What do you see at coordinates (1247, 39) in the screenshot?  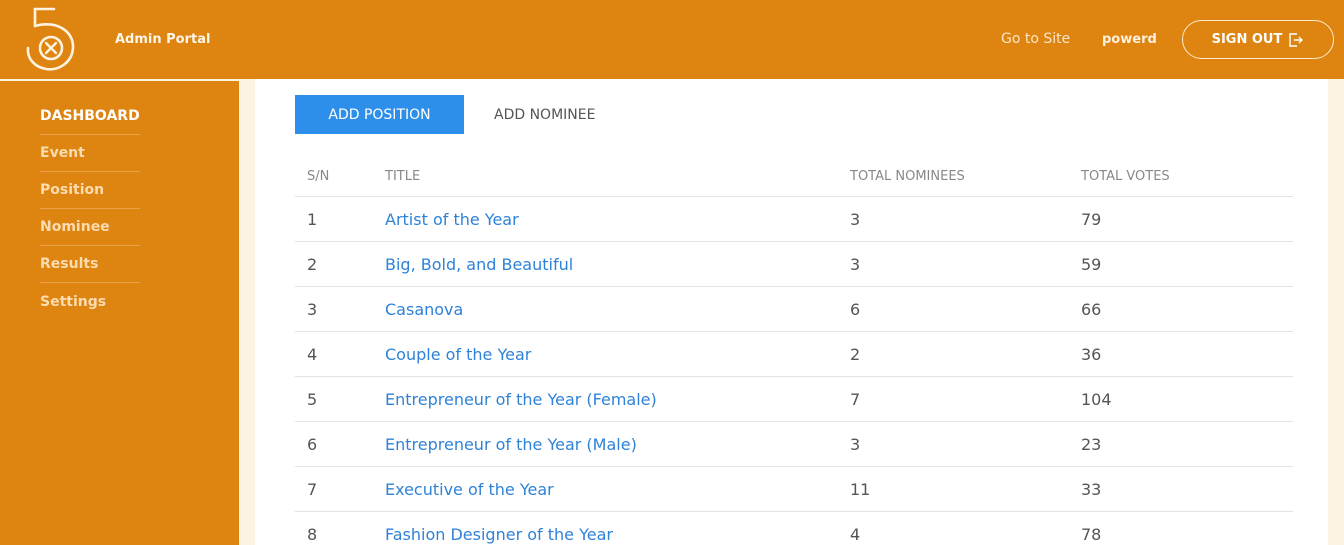 I see `sign-out-label: SIGN OUT` at bounding box center [1247, 39].